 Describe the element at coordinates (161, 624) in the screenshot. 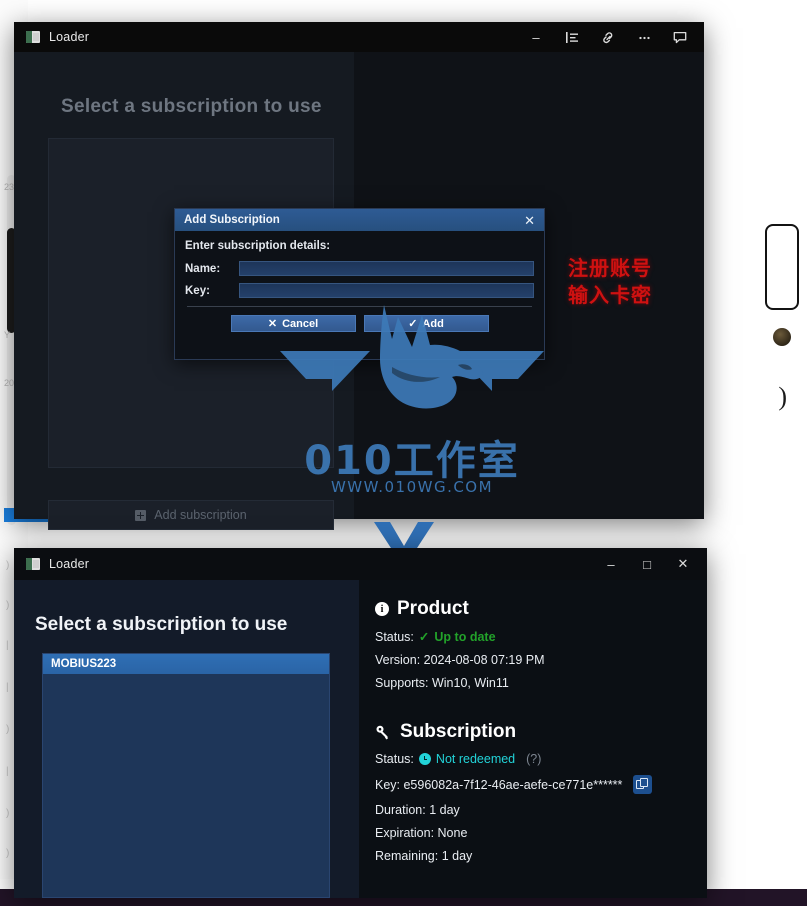

I see `bottom-panel-heading: Select a subscription to use` at that location.